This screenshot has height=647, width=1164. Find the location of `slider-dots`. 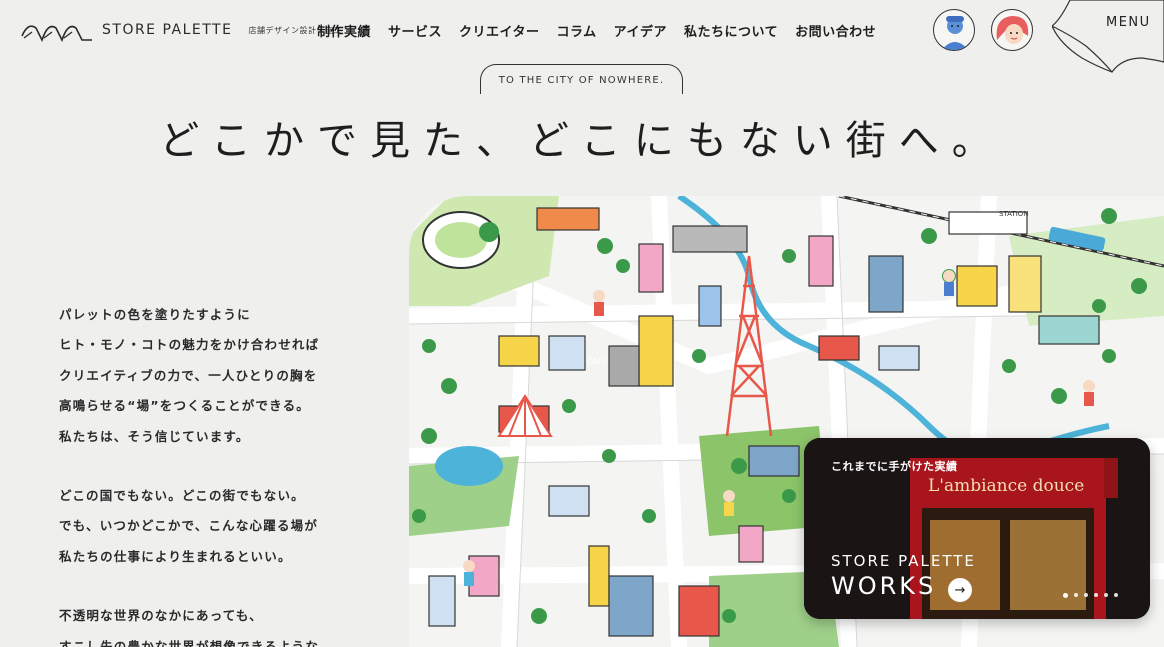

slider-dots is located at coordinates (1090, 595).